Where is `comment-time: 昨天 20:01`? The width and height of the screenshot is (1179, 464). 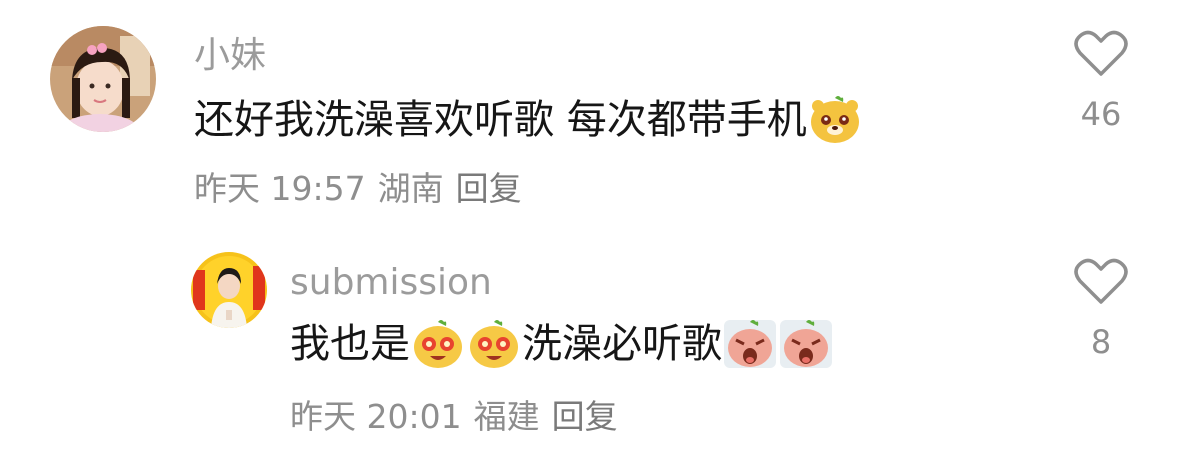 comment-time: 昨天 20:01 is located at coordinates (376, 416).